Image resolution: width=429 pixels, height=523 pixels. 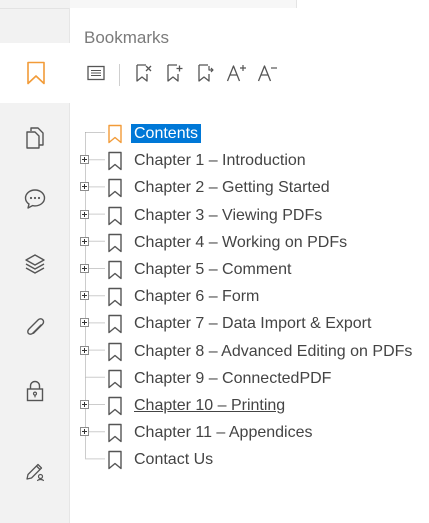 I want to click on bookmark-row: Chapter 1 – Introduction, so click(x=249, y=160).